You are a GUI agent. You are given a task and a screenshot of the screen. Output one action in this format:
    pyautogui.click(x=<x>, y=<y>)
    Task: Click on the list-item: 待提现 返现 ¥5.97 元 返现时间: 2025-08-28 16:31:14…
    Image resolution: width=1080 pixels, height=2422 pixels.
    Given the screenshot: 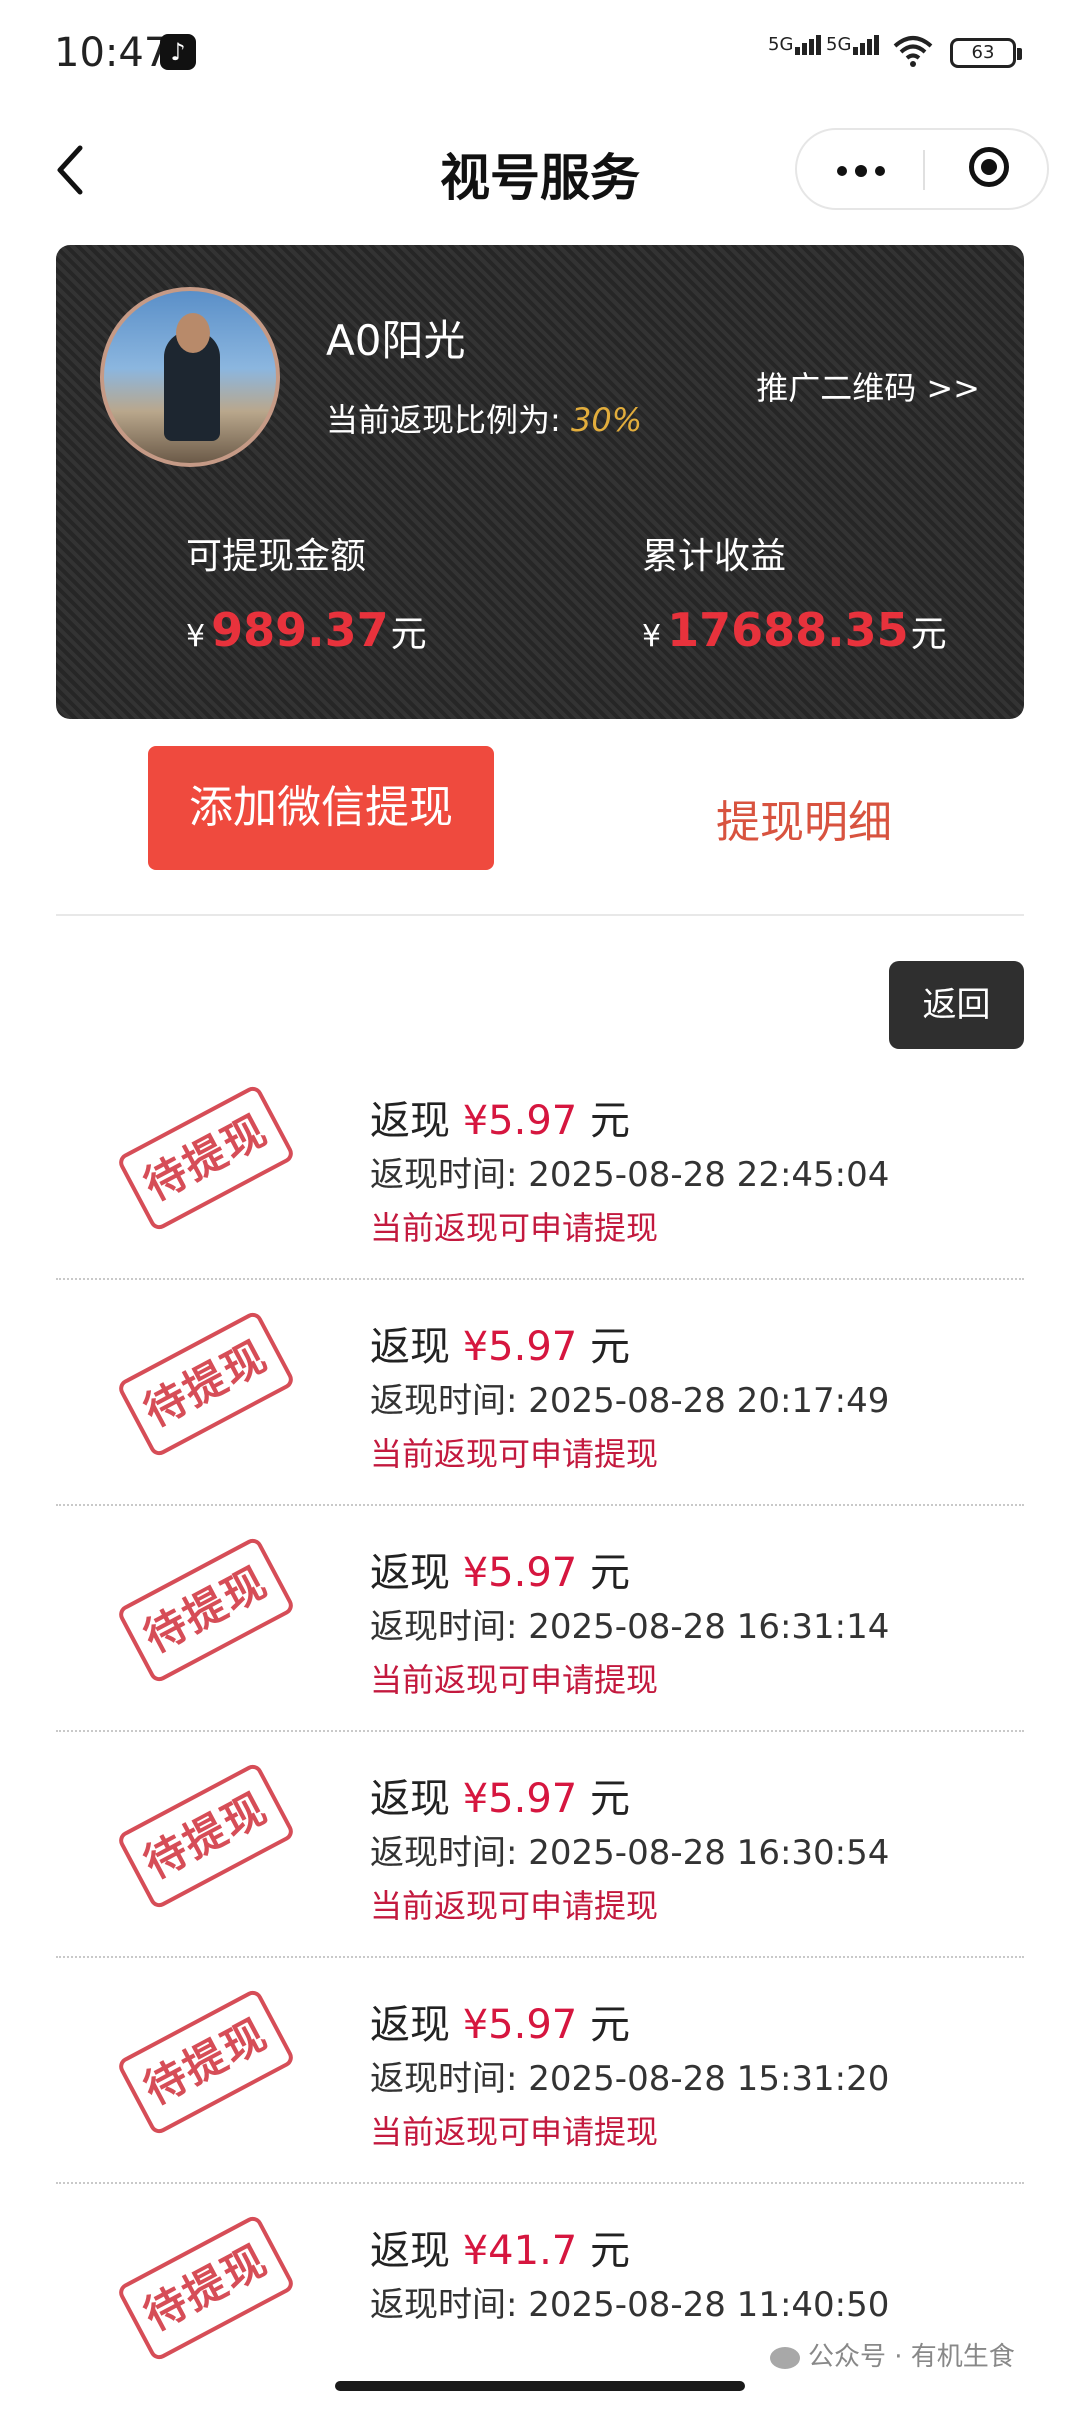 What is the action you would take?
    pyautogui.click(x=540, y=1628)
    